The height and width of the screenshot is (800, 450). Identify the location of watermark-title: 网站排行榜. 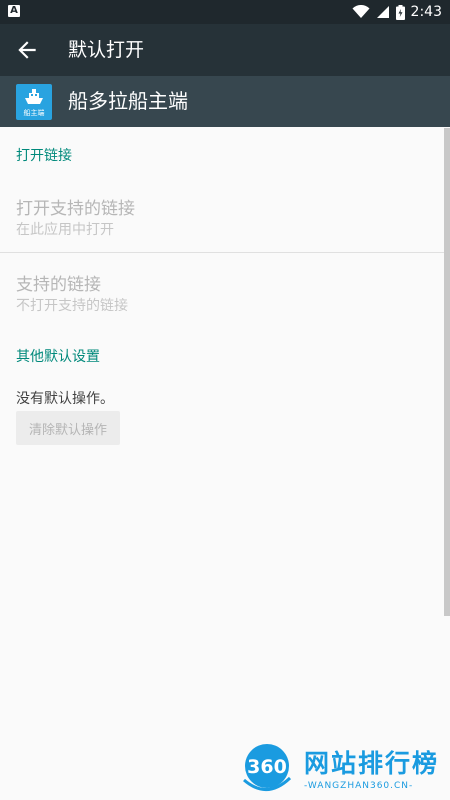
(372, 763).